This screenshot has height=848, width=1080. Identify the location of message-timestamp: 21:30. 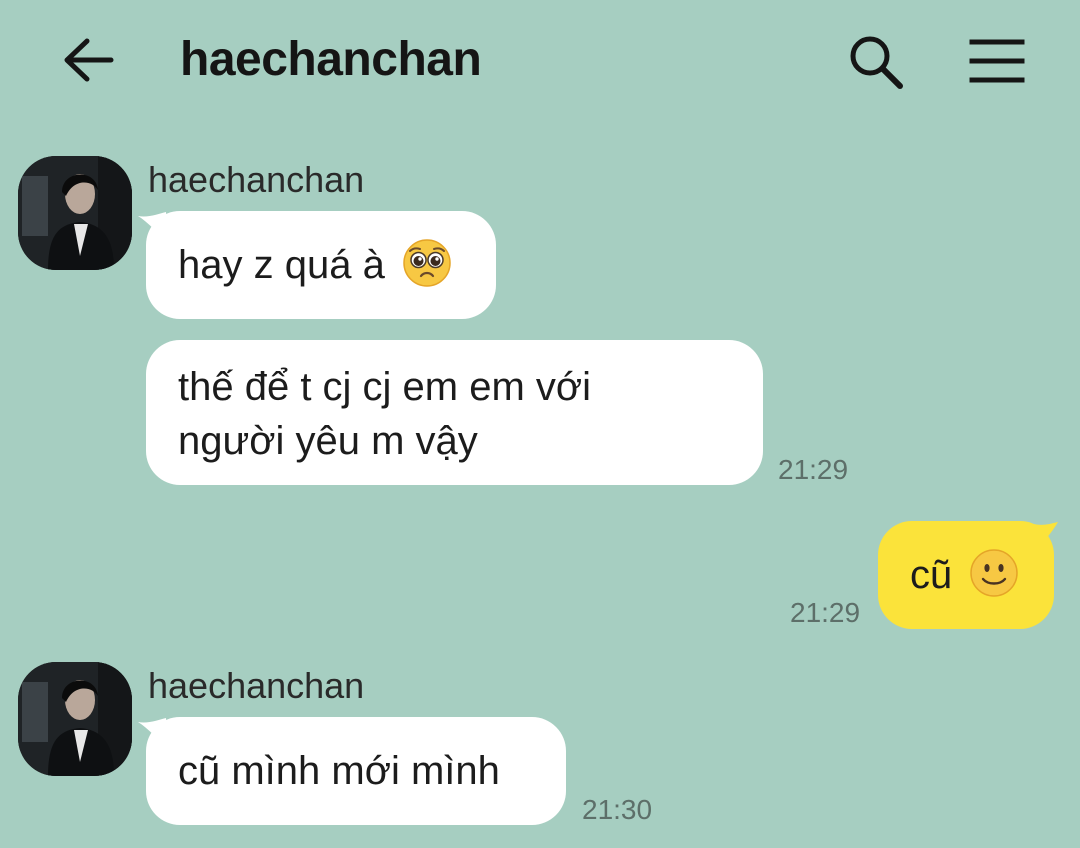
(617, 809).